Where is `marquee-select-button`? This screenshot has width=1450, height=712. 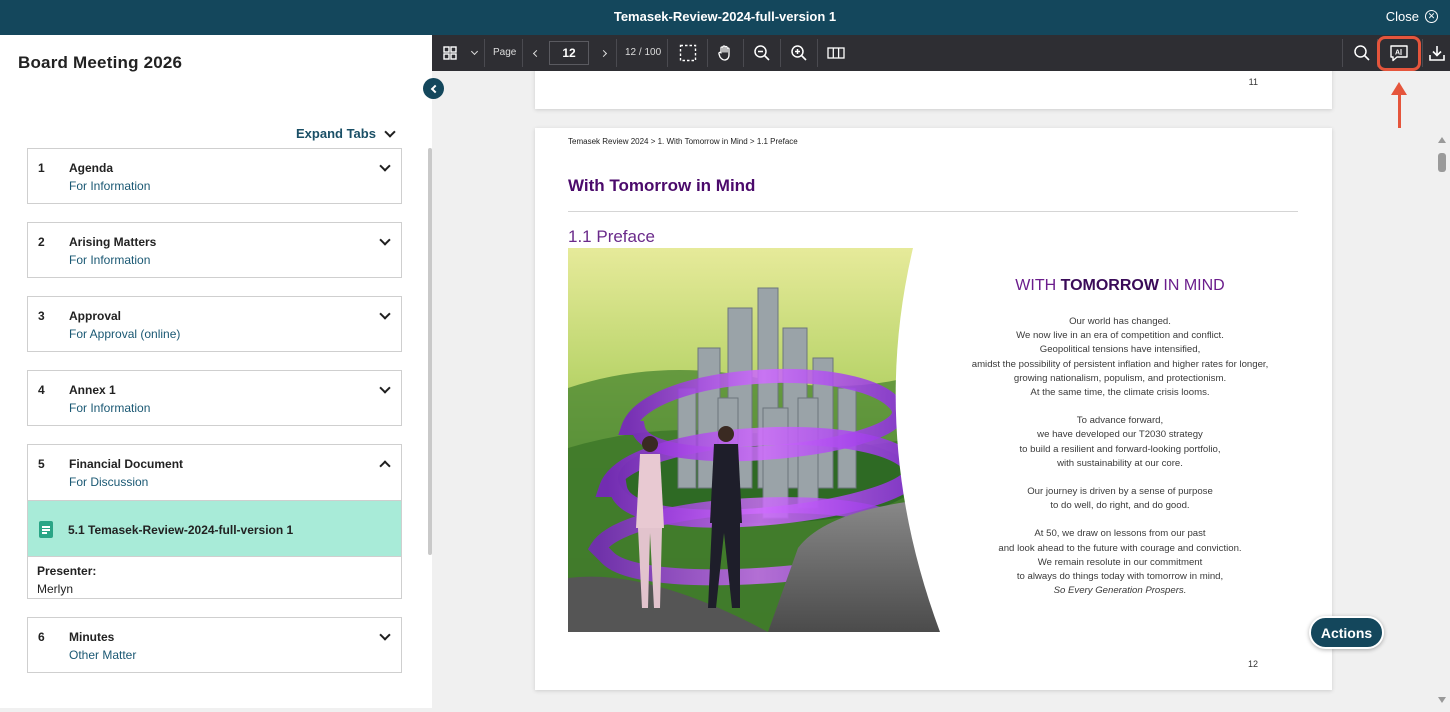
marquee-select-button is located at coordinates (688, 53).